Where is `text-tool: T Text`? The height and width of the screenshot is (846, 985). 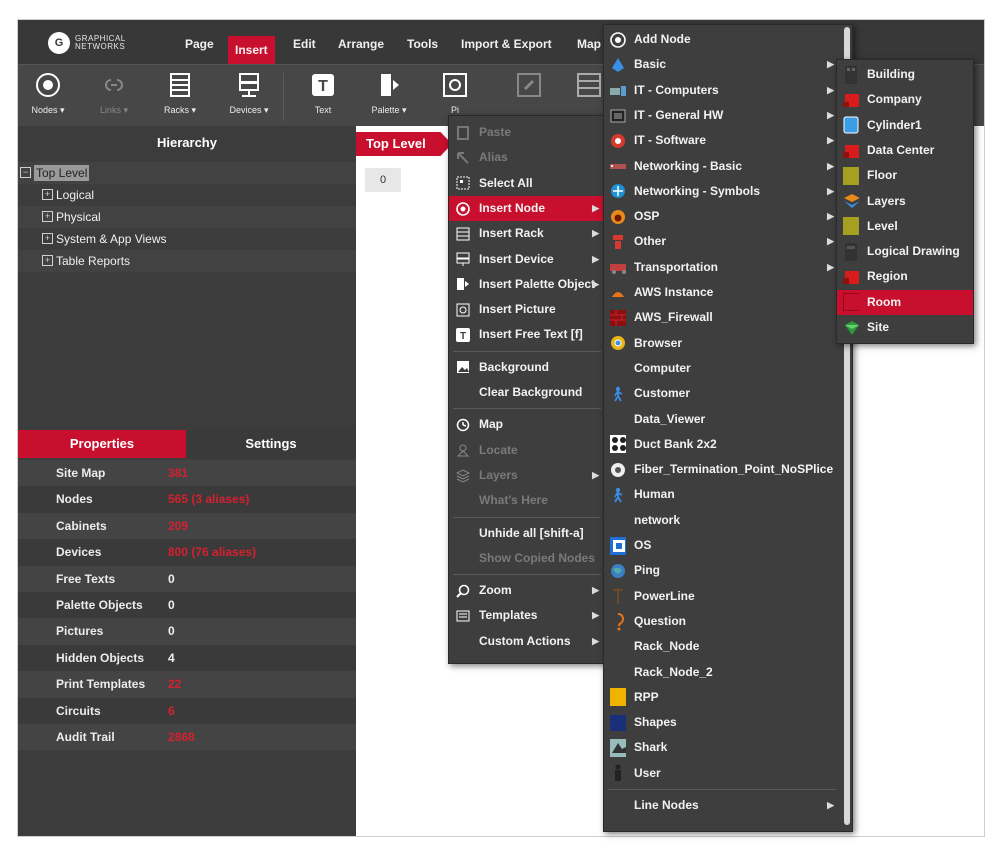 text-tool: T Text is located at coordinates (323, 93).